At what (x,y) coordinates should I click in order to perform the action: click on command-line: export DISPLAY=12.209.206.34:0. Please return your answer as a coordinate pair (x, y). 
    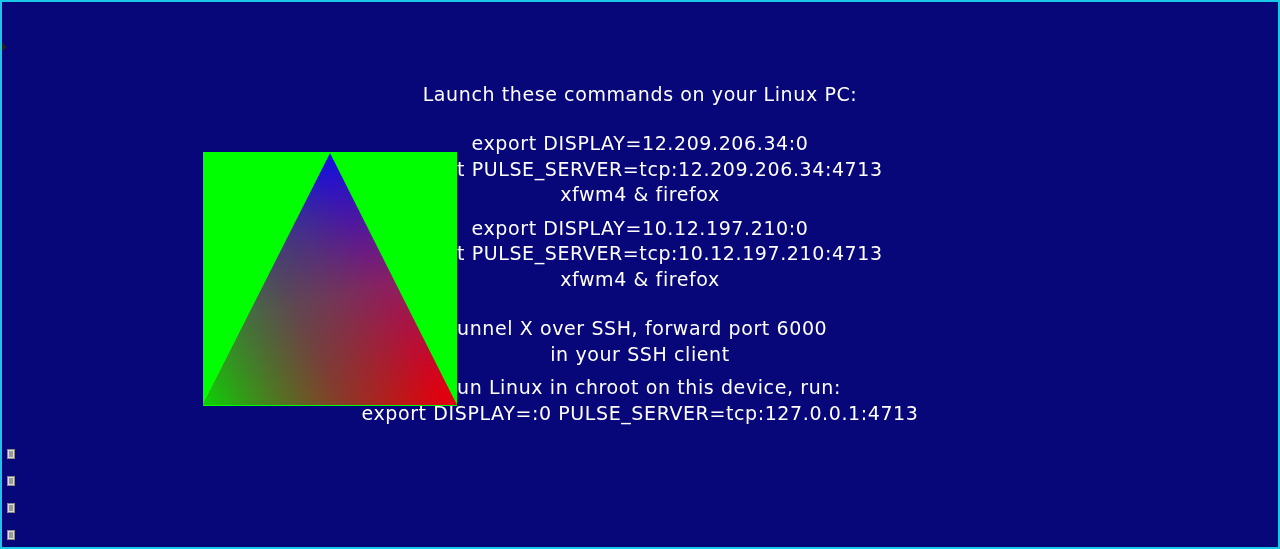
    Looking at the image, I should click on (640, 143).